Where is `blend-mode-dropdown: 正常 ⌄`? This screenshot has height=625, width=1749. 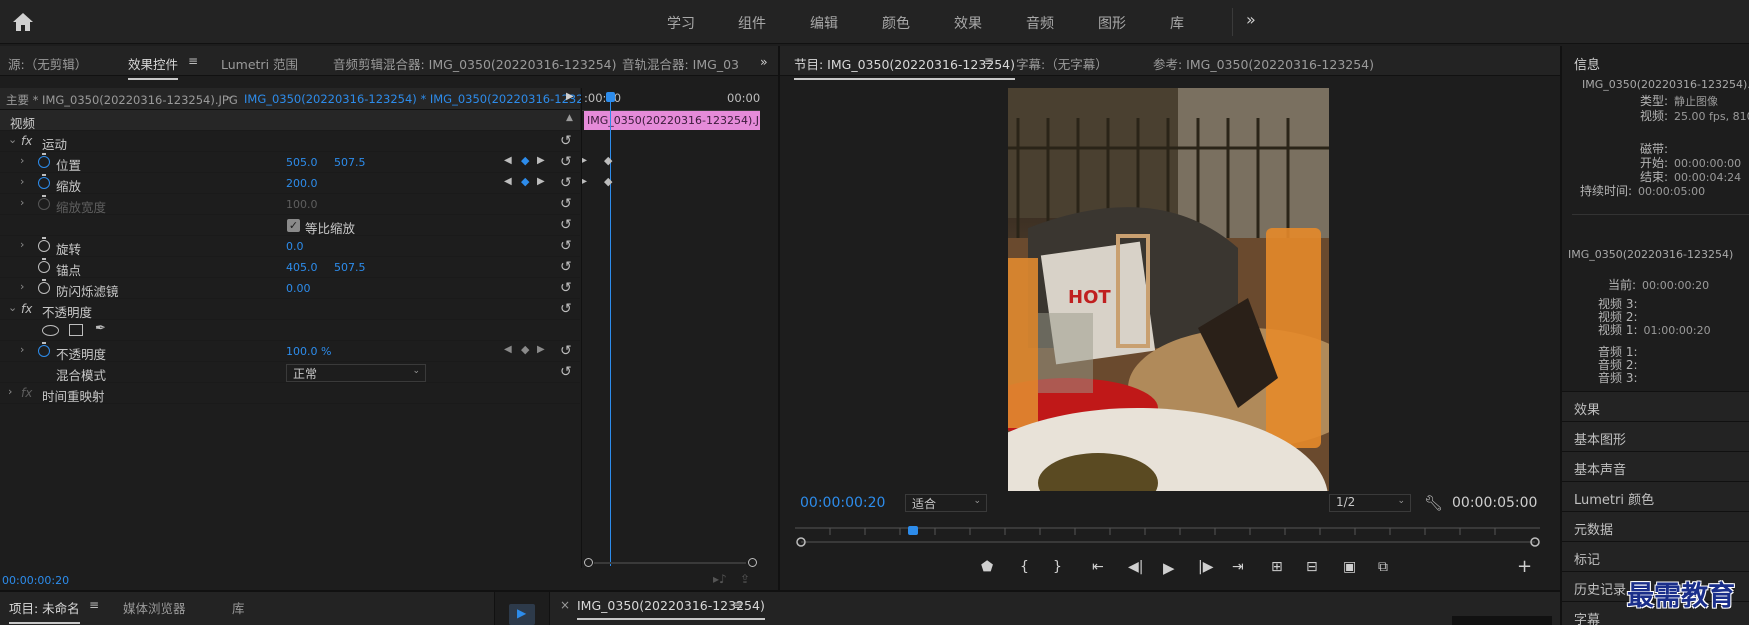 blend-mode-dropdown: 正常 ⌄ is located at coordinates (356, 373).